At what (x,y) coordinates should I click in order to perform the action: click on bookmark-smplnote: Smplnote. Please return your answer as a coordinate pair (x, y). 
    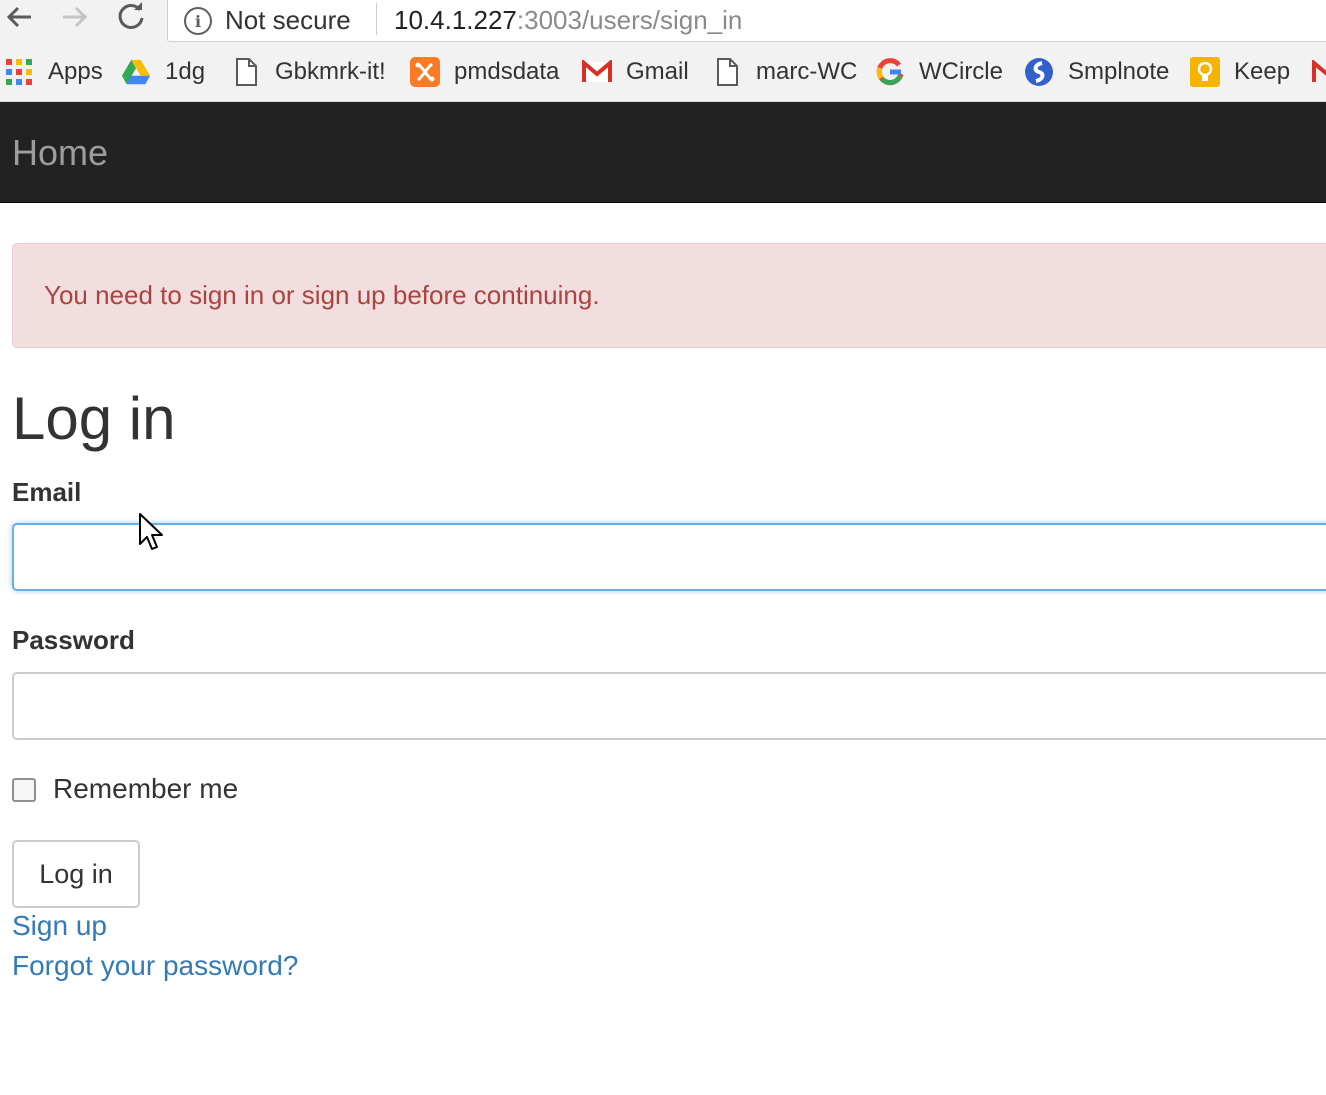
    Looking at the image, I should click on (1096, 72).